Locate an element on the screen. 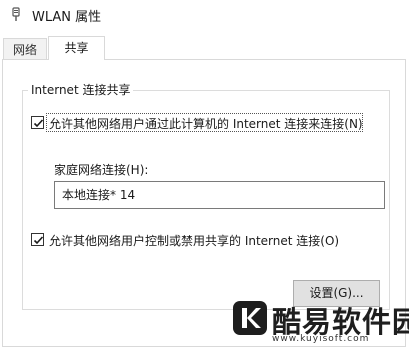 This screenshot has height=347, width=409. window-title: WLAN 属性 is located at coordinates (67, 17).